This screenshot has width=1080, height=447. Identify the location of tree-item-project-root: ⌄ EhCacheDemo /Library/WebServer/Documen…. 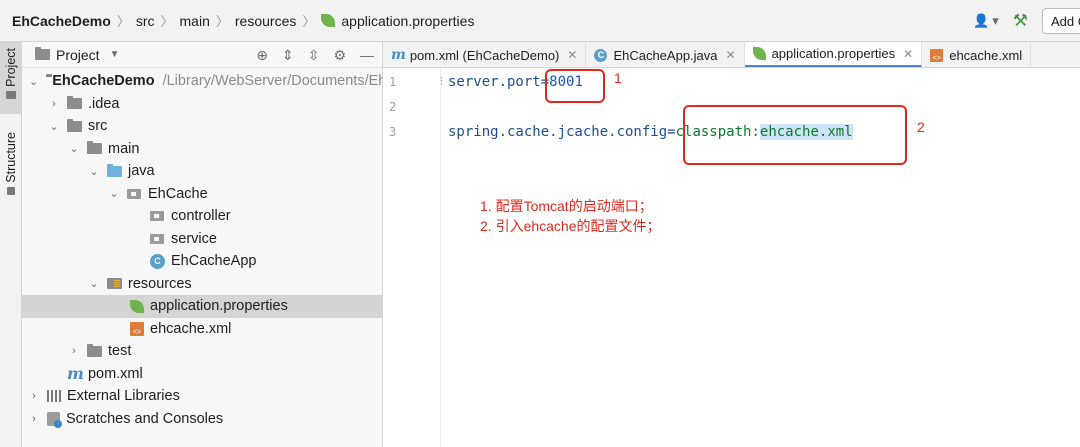
(244, 81).